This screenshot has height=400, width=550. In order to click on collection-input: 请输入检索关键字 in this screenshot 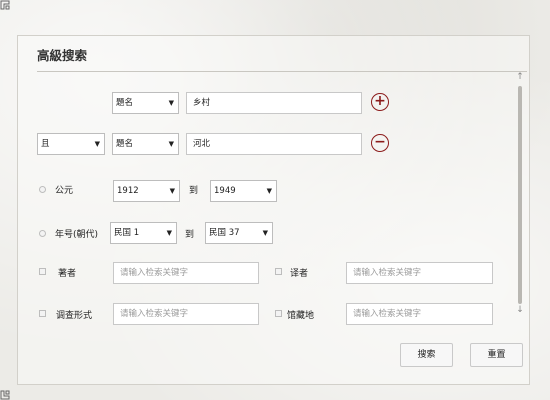, I will do `click(419, 314)`.